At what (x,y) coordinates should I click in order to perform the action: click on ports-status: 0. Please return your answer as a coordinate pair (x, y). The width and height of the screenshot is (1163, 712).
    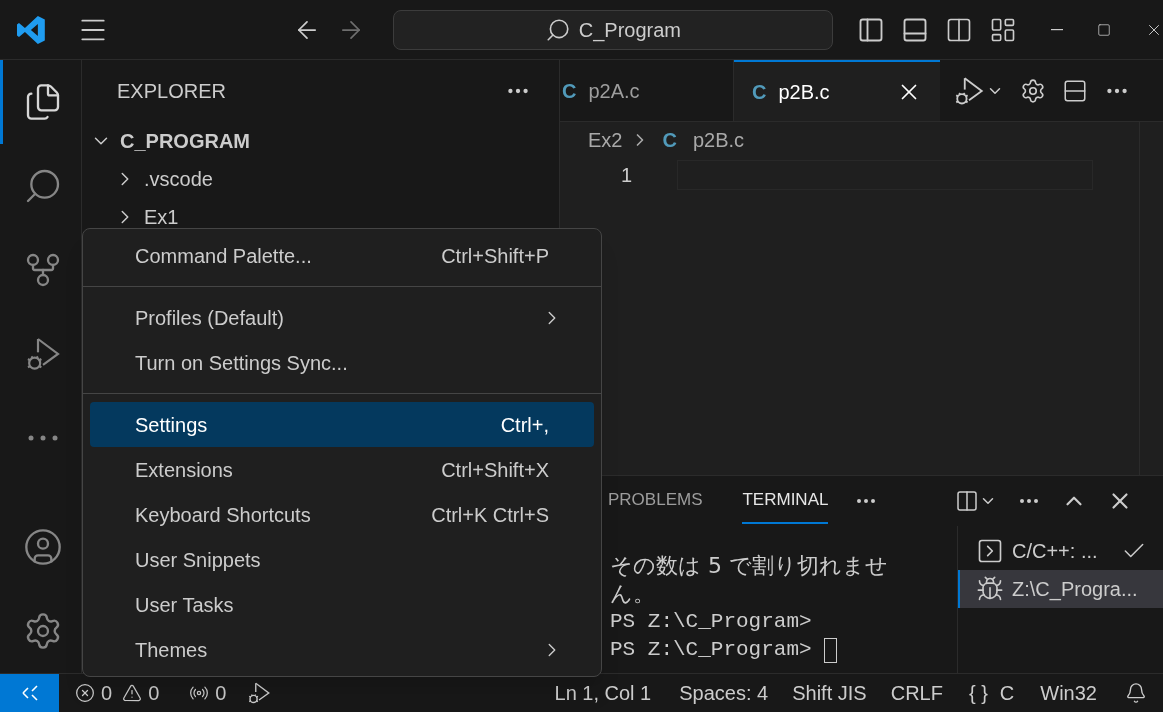
    Looking at the image, I should click on (208, 693).